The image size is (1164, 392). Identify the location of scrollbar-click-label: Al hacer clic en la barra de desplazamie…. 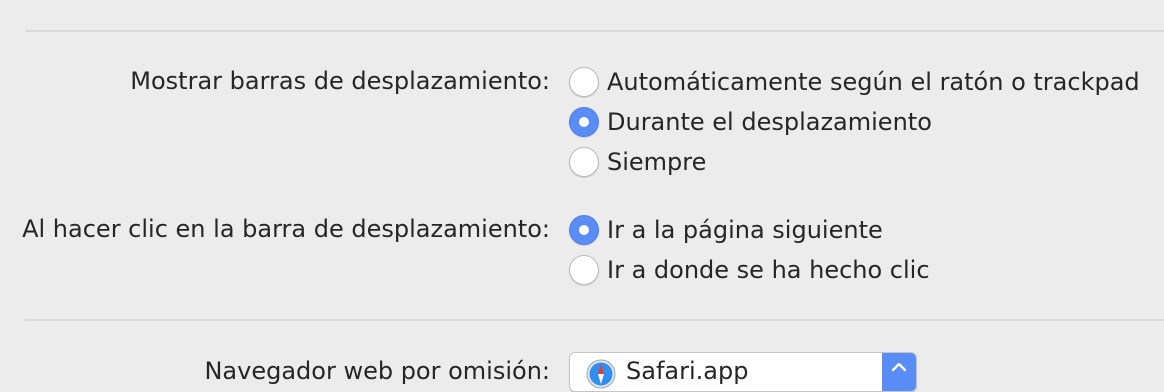
(286, 229).